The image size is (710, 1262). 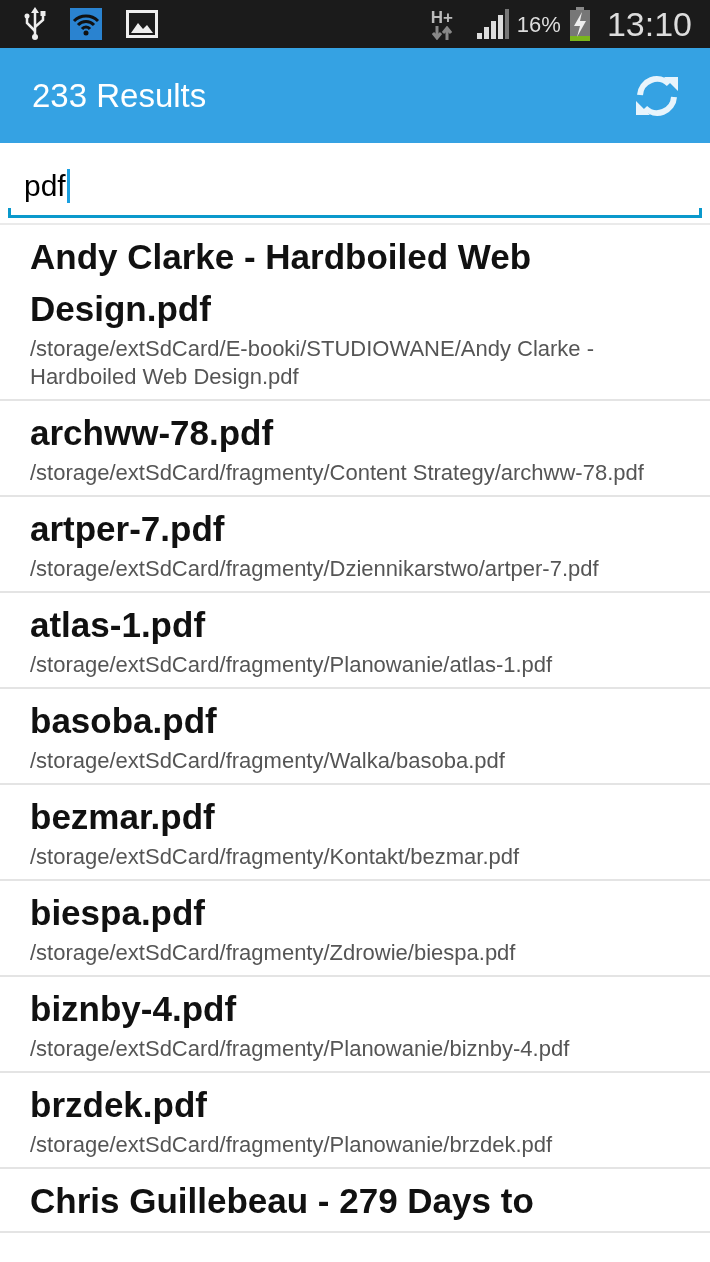 I want to click on file-name: biespa.pdf, so click(x=118, y=913).